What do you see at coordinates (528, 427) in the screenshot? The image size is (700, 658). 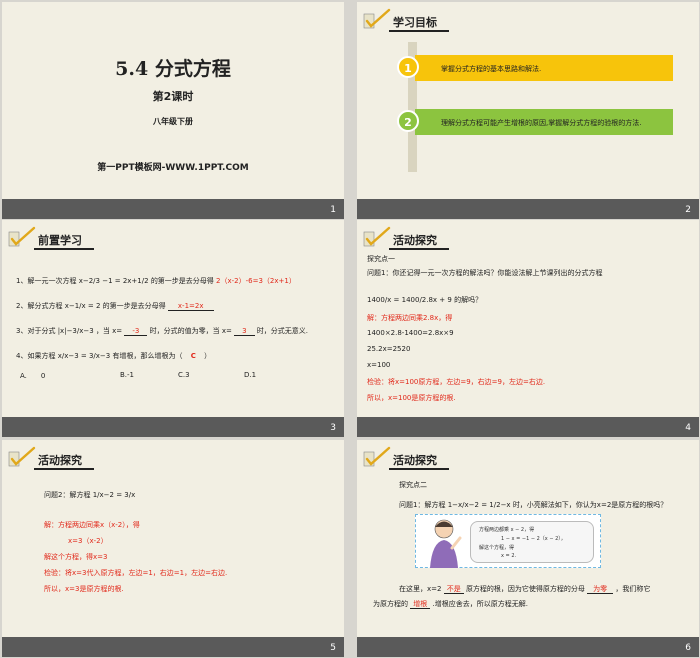 I see `slide-footer: 4` at bounding box center [528, 427].